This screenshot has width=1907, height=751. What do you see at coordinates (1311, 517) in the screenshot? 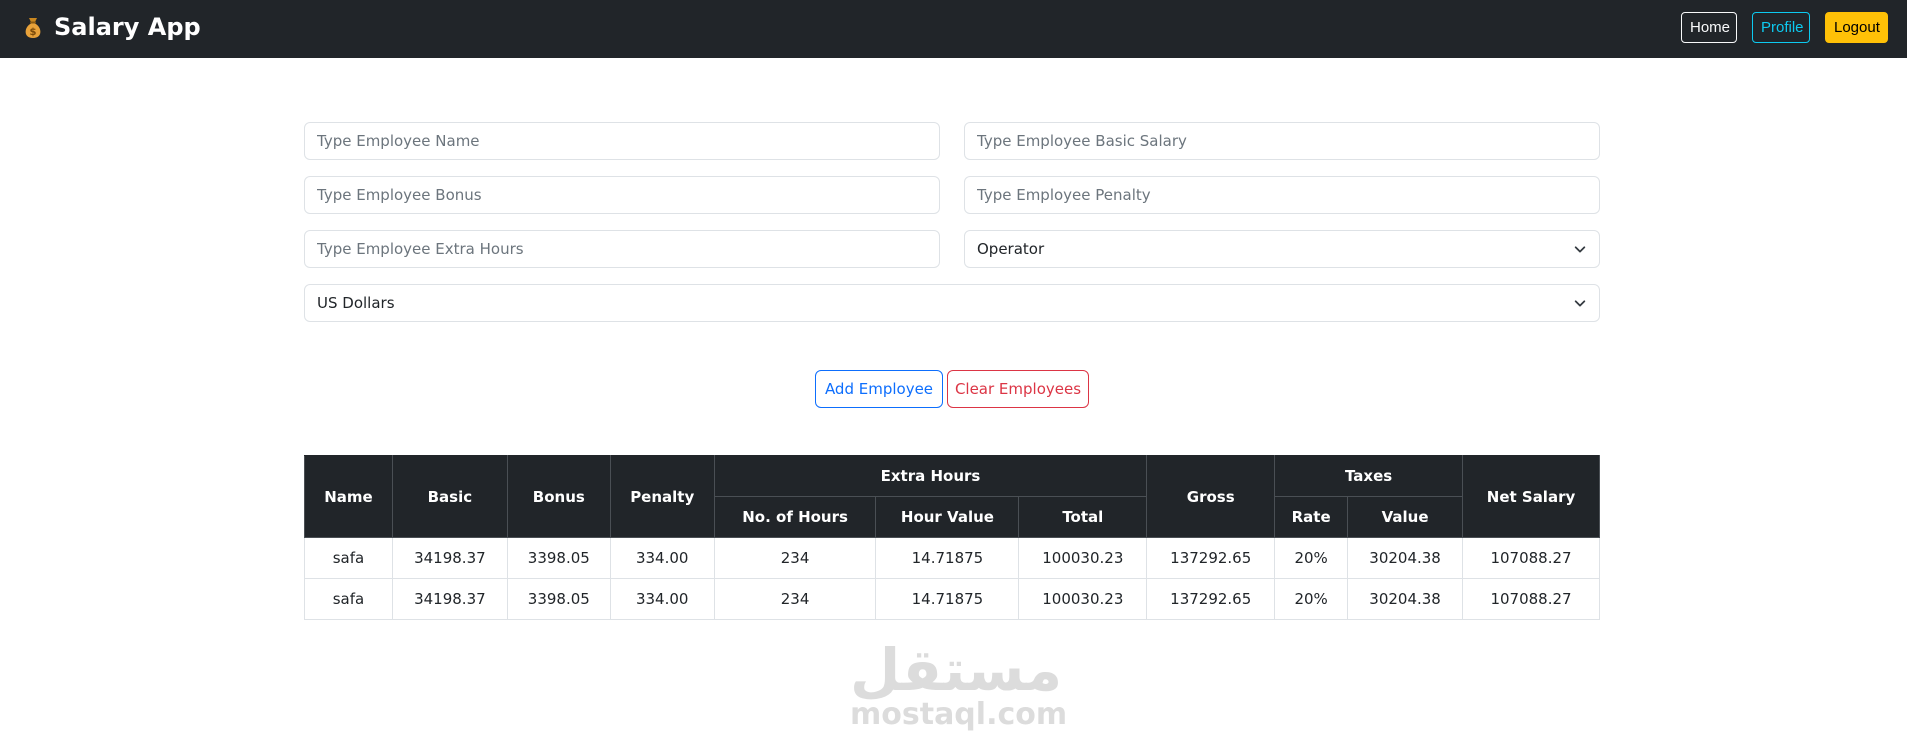
I see `header-rate: Rate` at bounding box center [1311, 517].